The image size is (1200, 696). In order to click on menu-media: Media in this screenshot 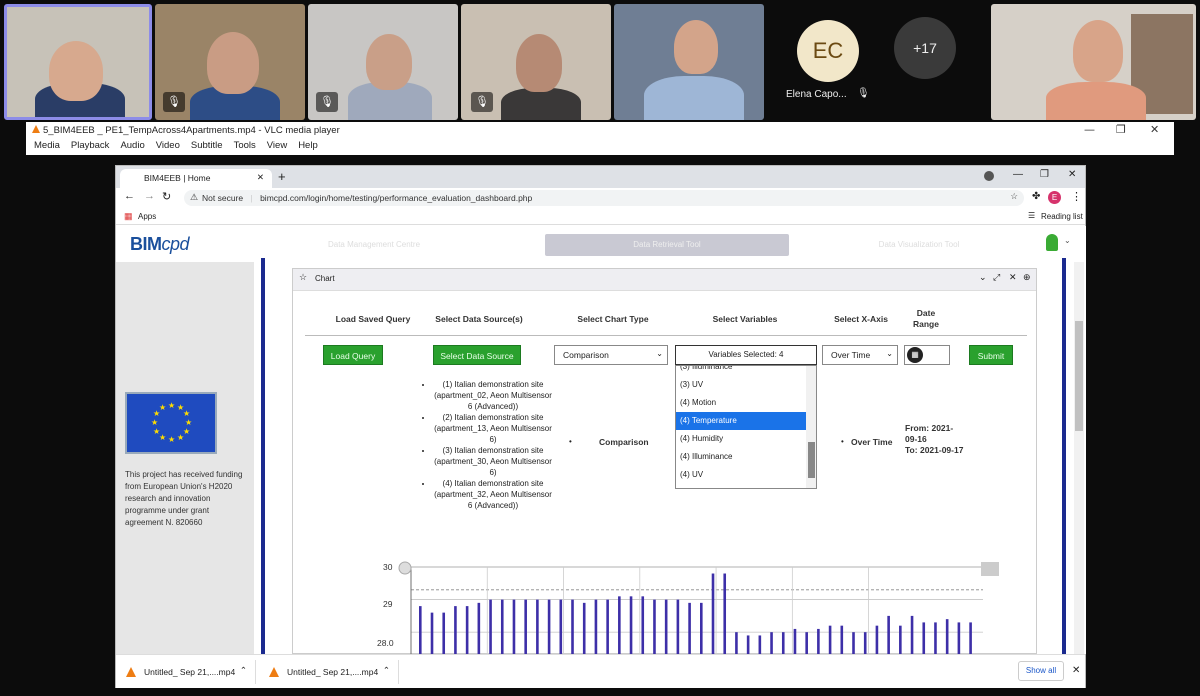, I will do `click(47, 145)`.